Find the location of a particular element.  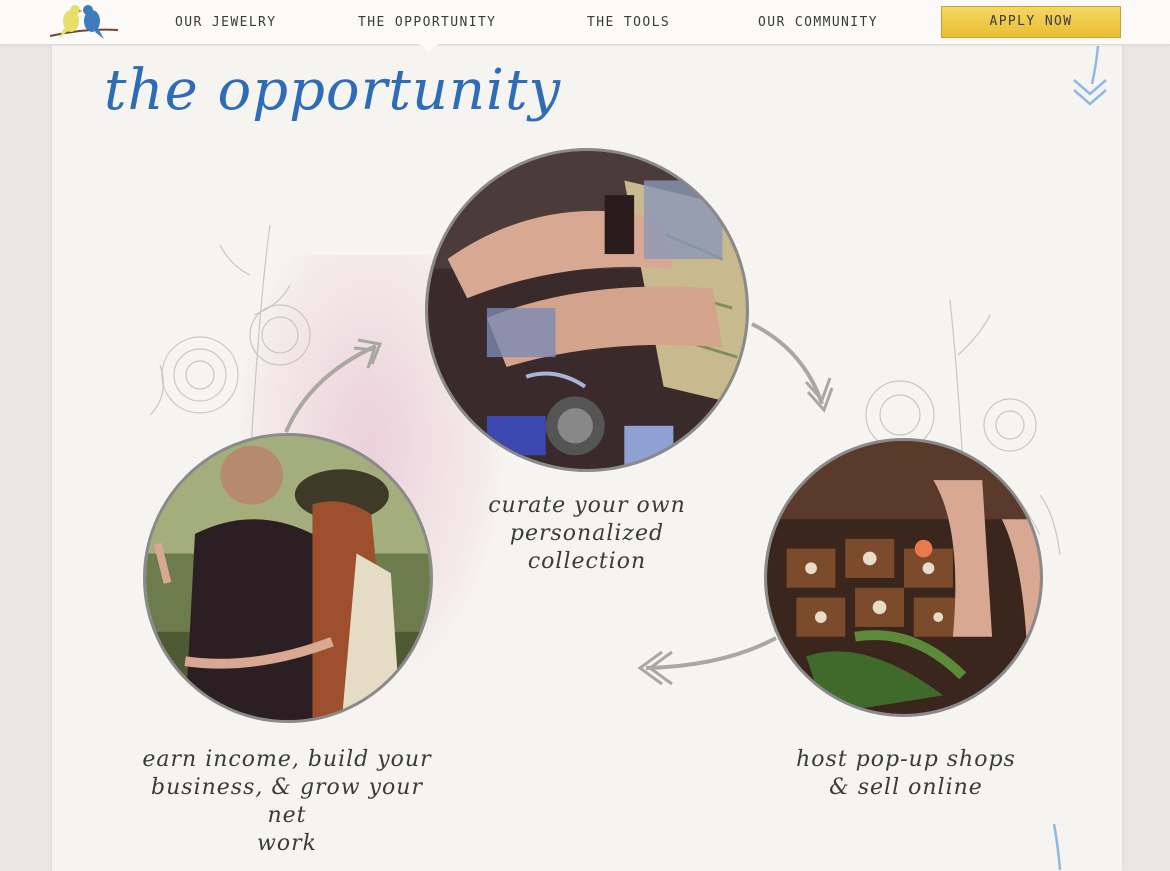

active-nav-indicator is located at coordinates (429, 48).